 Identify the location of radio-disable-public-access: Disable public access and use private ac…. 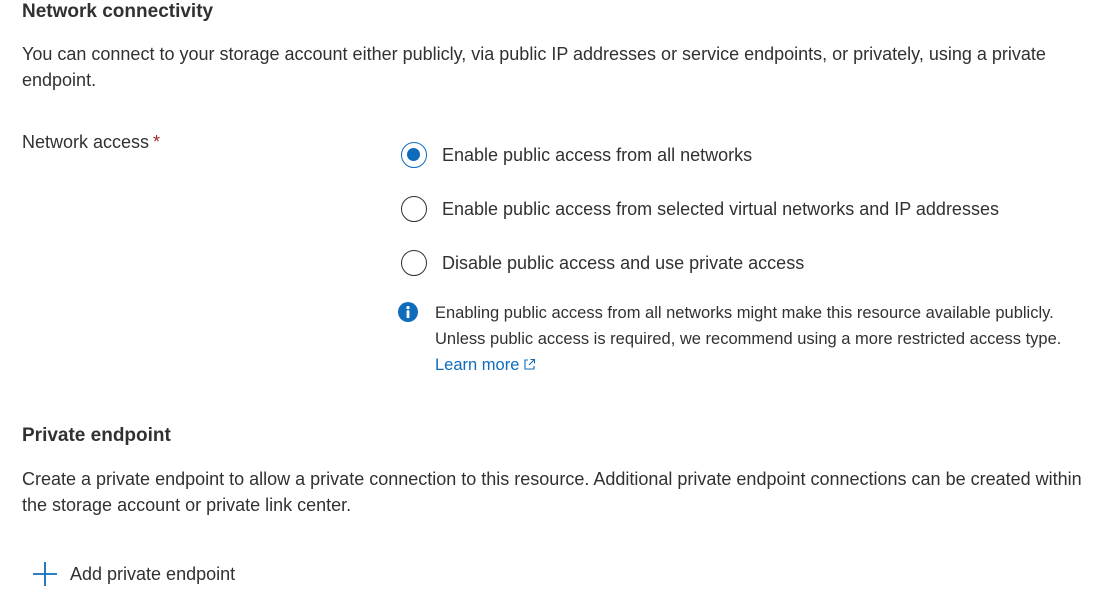
(602, 263).